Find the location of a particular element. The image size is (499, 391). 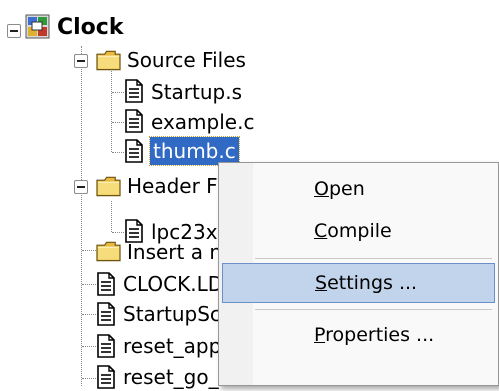

tree-group-source-files: Source Files is located at coordinates (186, 60).